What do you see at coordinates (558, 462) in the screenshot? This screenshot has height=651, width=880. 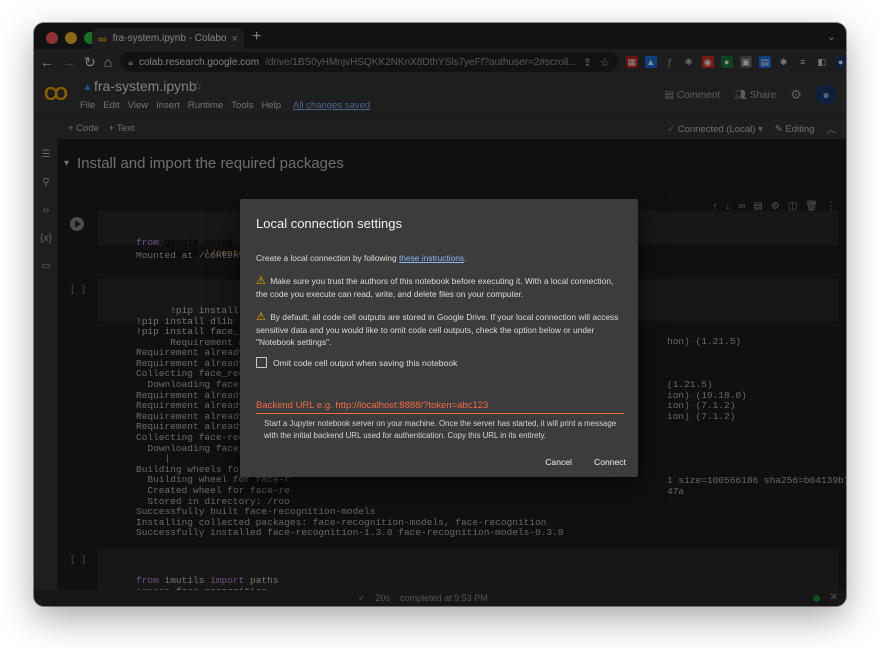 I see `cancel-button: Cancel` at bounding box center [558, 462].